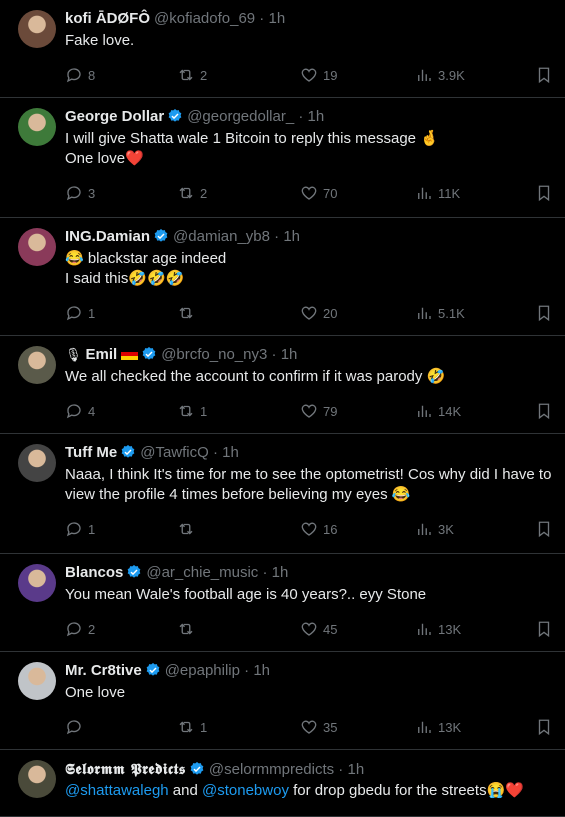 The image size is (565, 817). Describe the element at coordinates (312, 237) in the screenshot. I see `tweet-header: ING.Damian @damian_yb8 · 1h` at that location.